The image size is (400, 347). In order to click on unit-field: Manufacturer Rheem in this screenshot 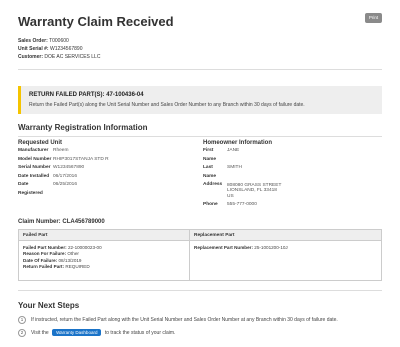, I will do `click(43, 150)`.